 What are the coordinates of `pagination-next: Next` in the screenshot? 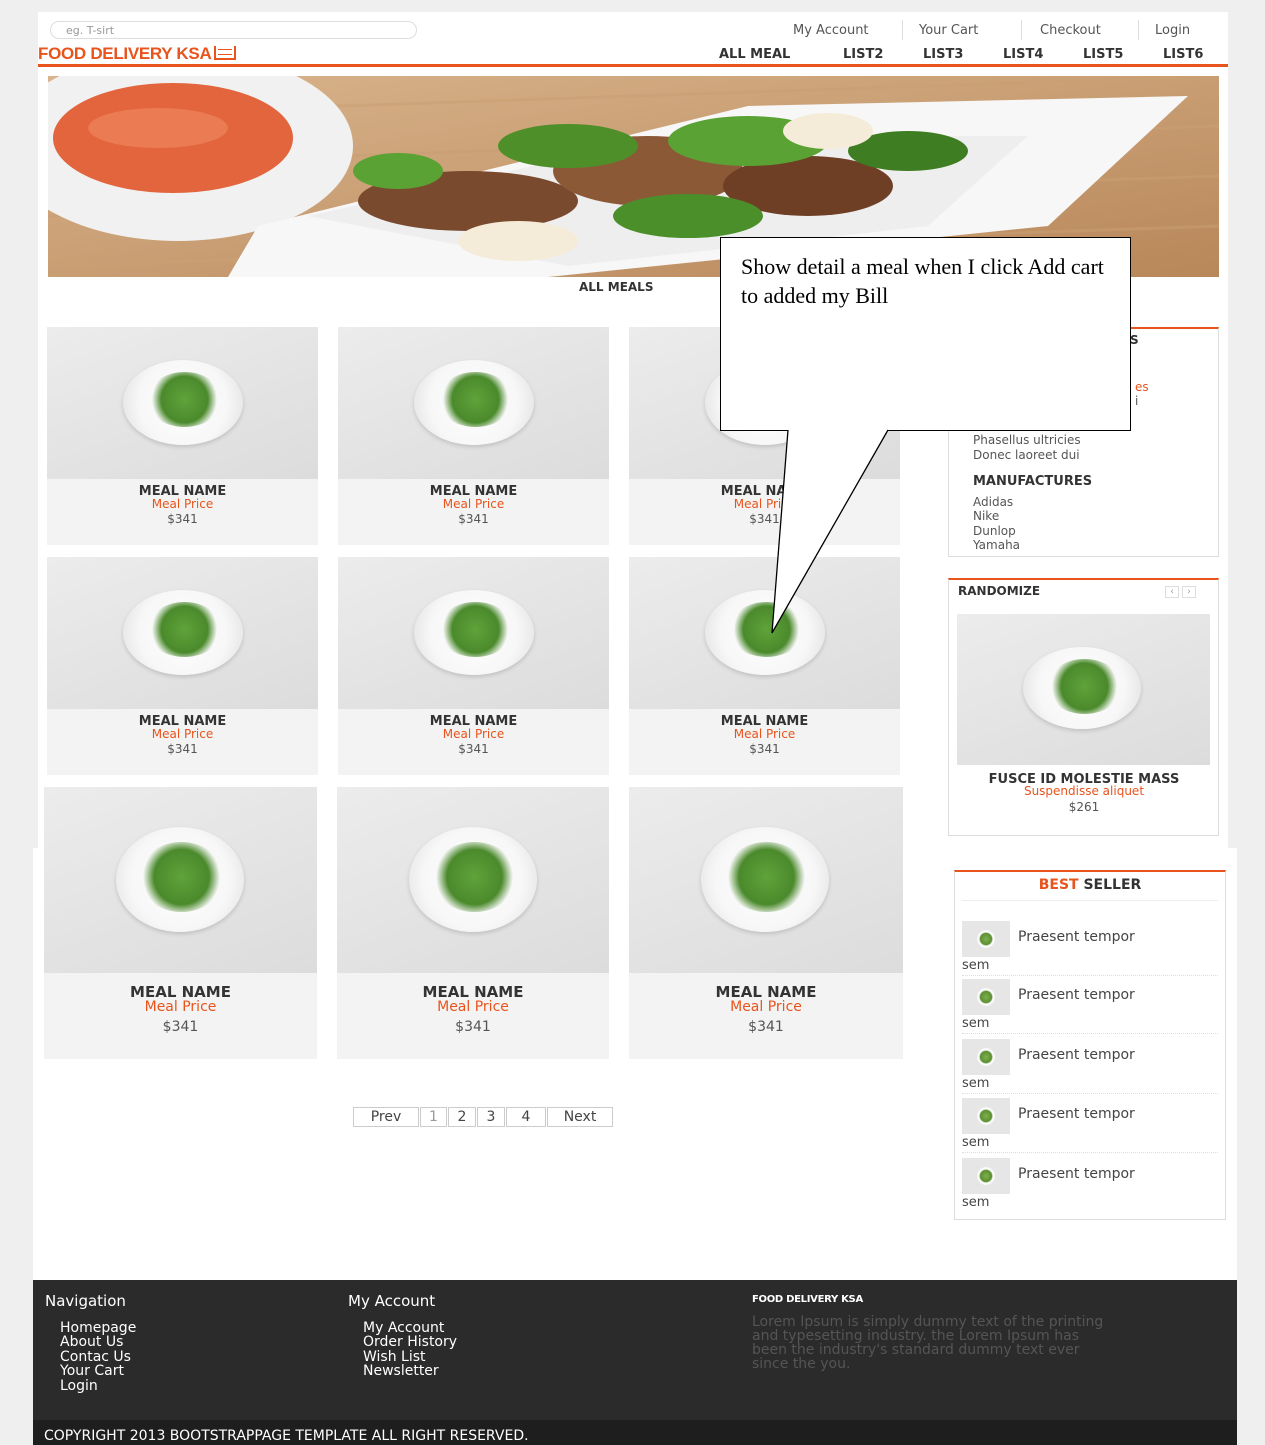 It's located at (580, 1117).